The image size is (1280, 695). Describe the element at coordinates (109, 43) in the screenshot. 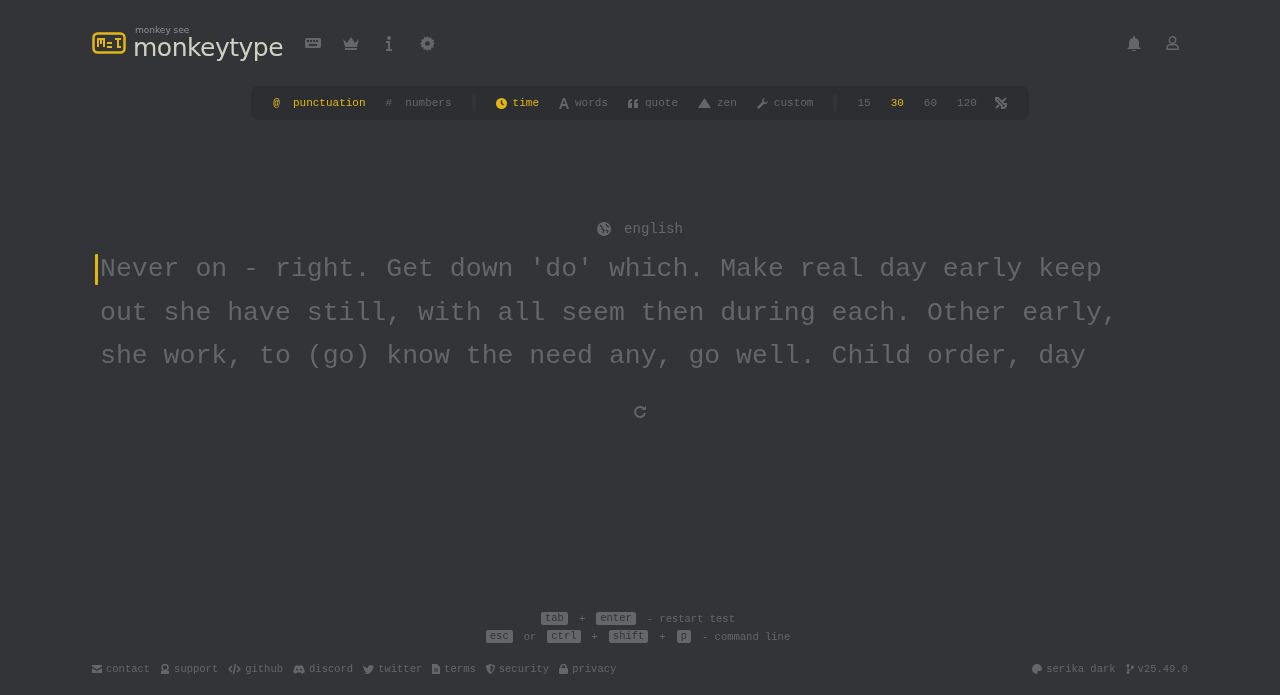

I see `logo-icon` at that location.